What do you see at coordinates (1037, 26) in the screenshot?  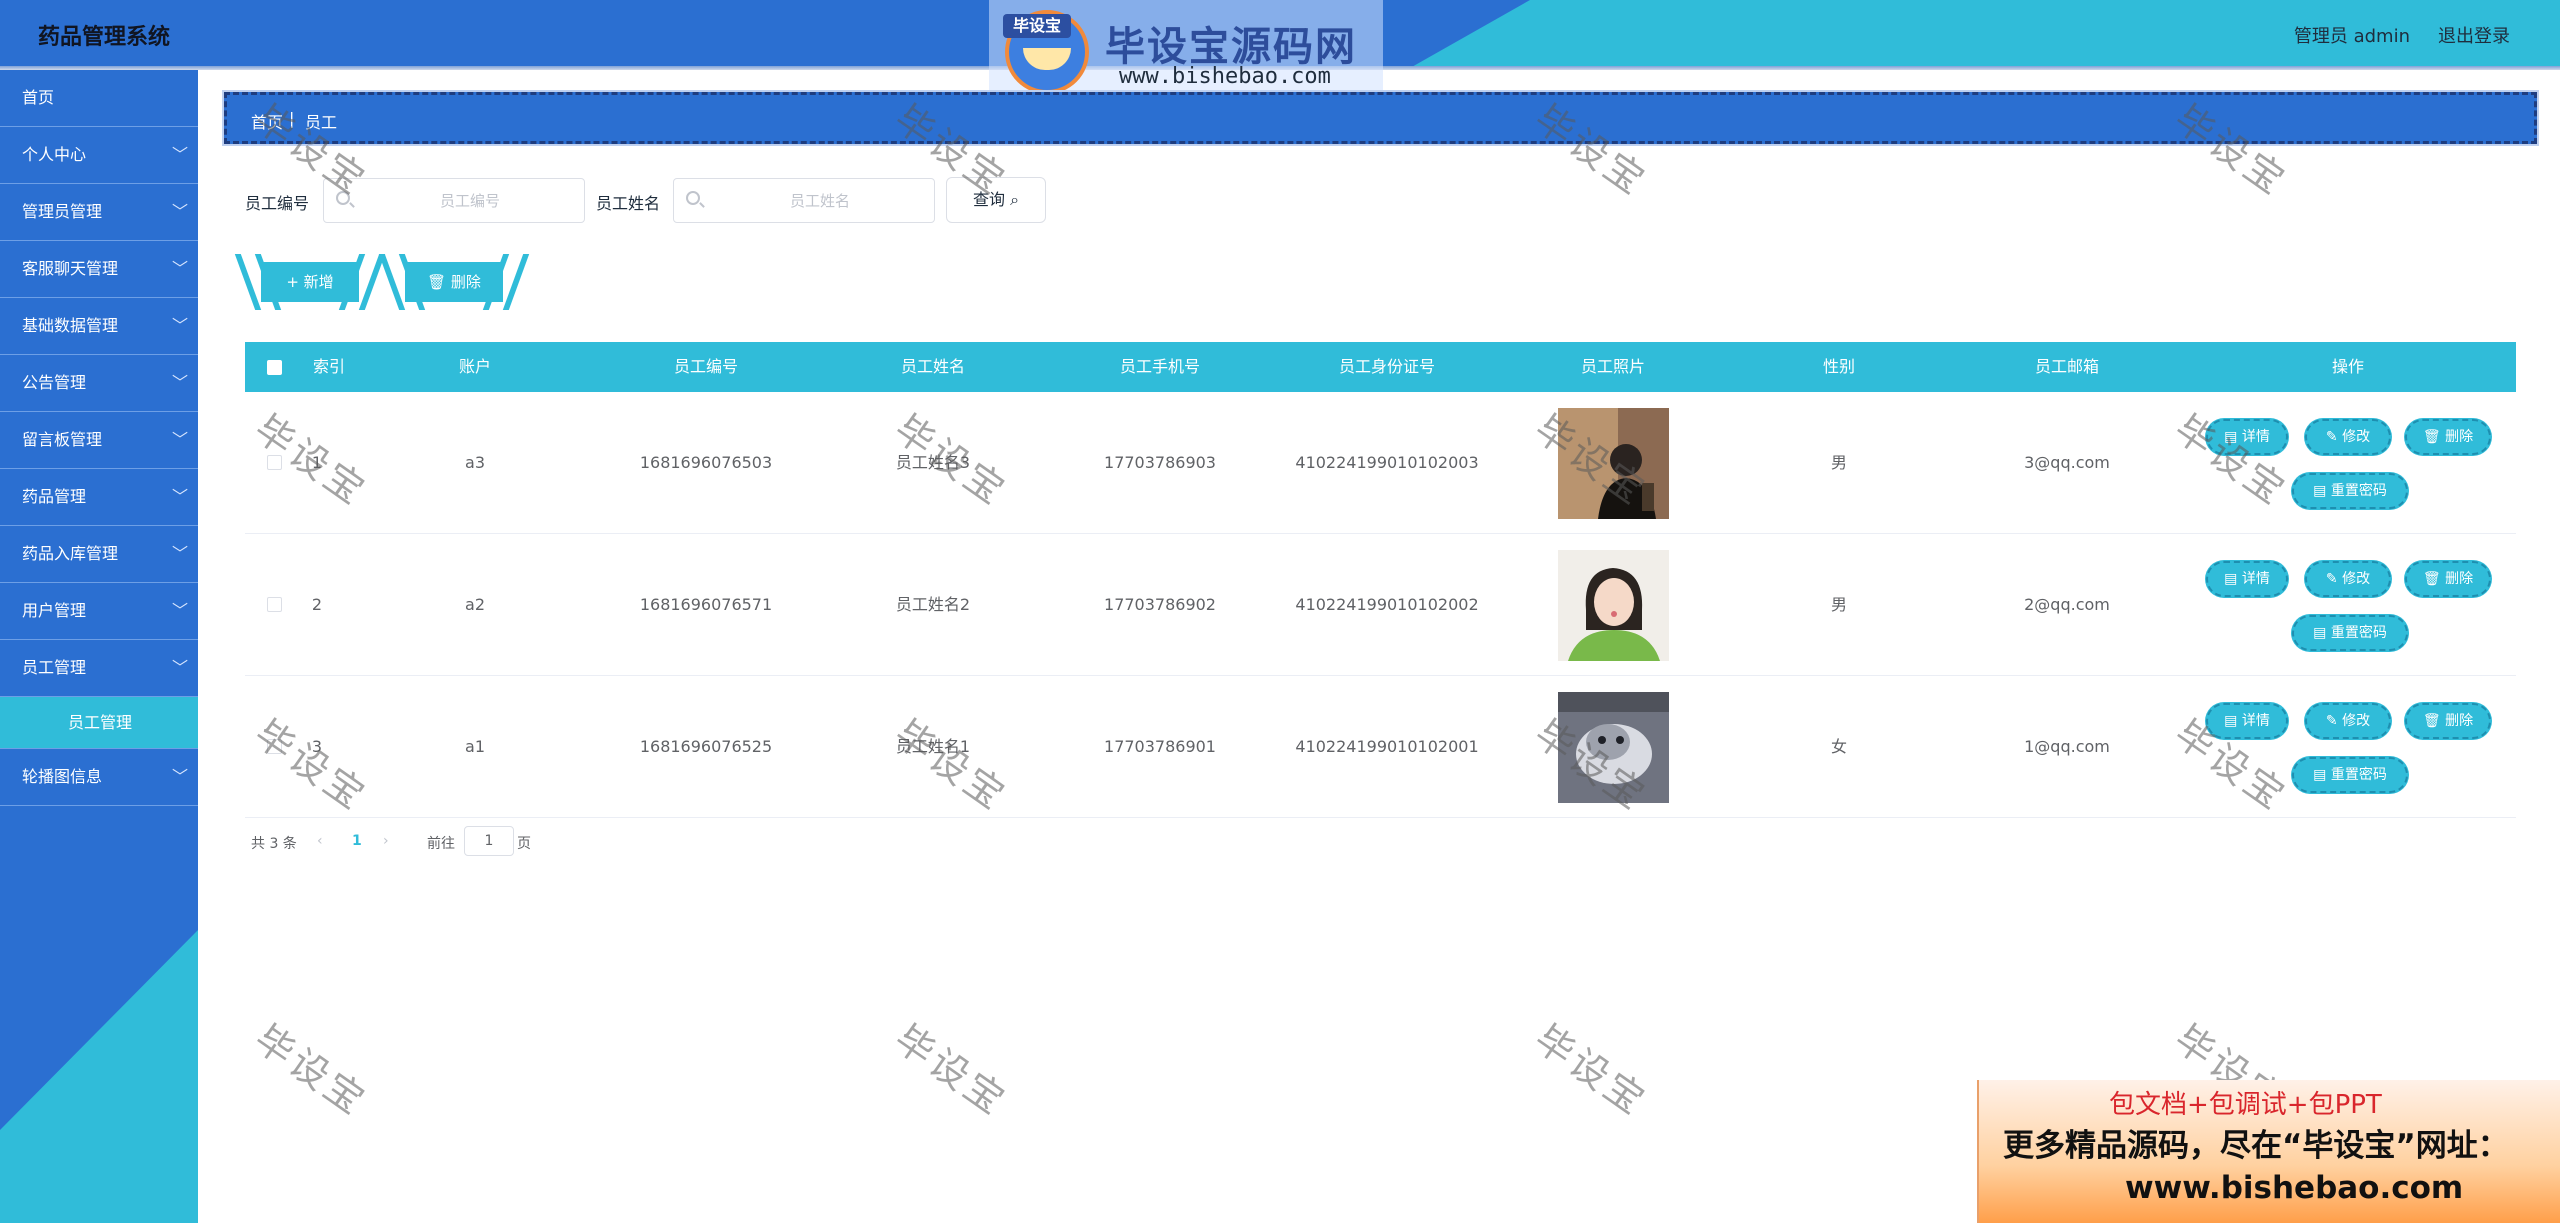 I see `logo-tag: 毕设宝` at bounding box center [1037, 26].